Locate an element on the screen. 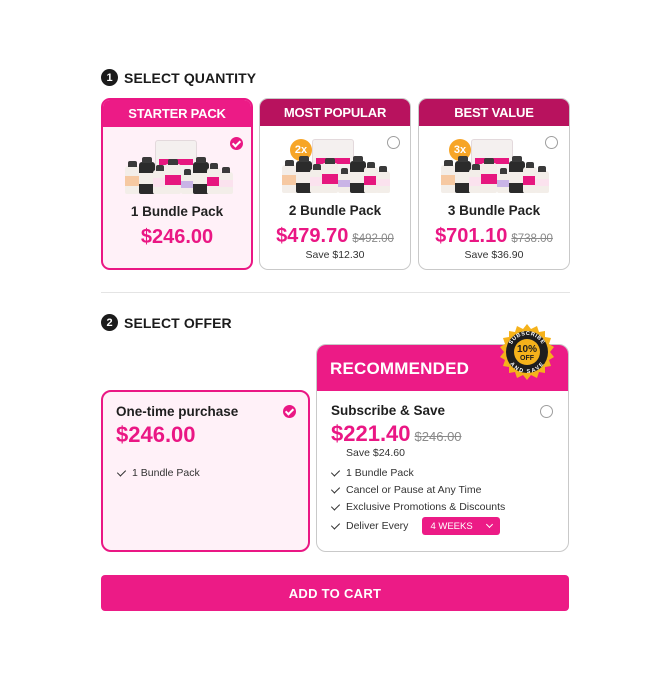  step-2-heading: 2 SELECT OFFER is located at coordinates (166, 322).